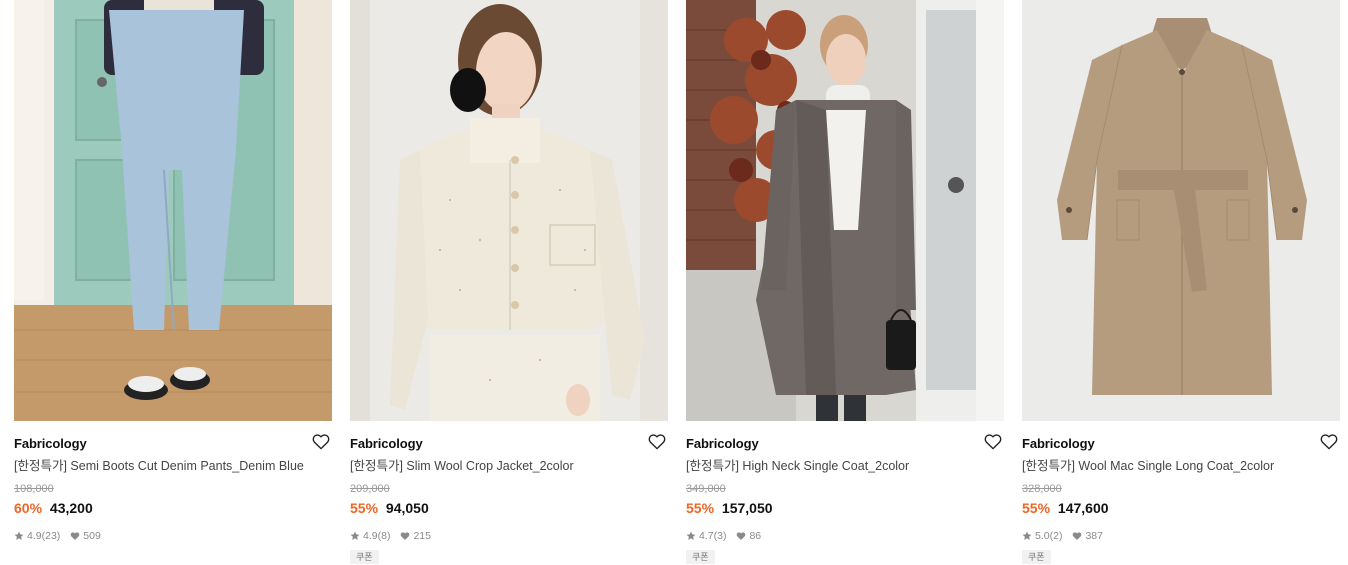 The image size is (1348, 565). Describe the element at coordinates (755, 536) in the screenshot. I see `like-count: 86` at that location.